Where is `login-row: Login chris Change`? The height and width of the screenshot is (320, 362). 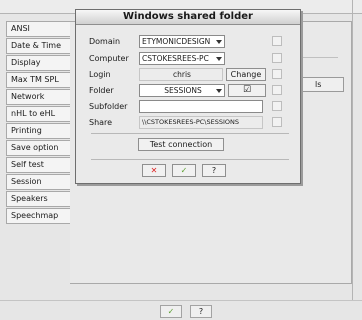
login-row: Login chris Change is located at coordinates (189, 75).